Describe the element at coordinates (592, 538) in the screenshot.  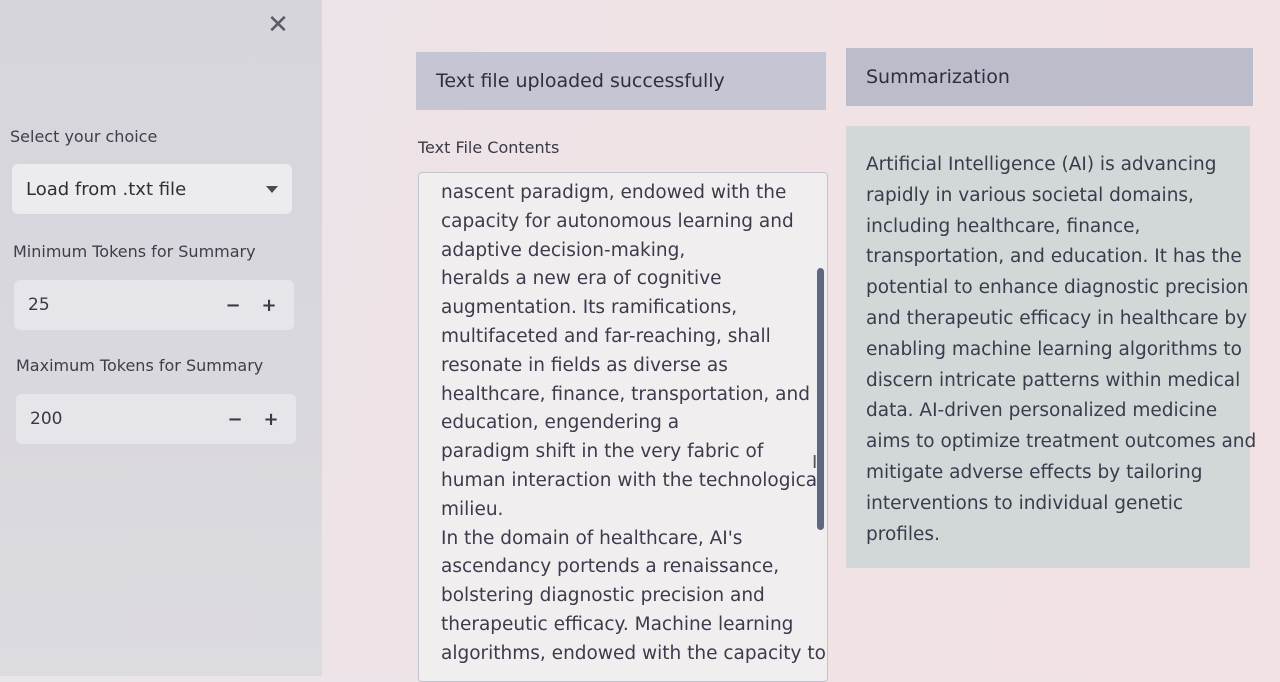
I see `contents-line: In the domain of healthcare, AI's` at that location.